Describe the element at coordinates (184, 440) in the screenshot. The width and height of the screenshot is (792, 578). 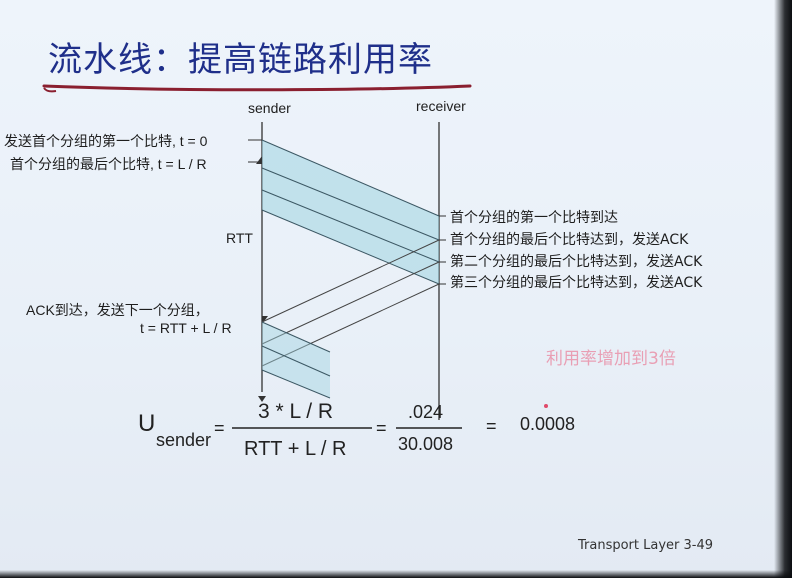
I see `formula-subscript: sender` at that location.